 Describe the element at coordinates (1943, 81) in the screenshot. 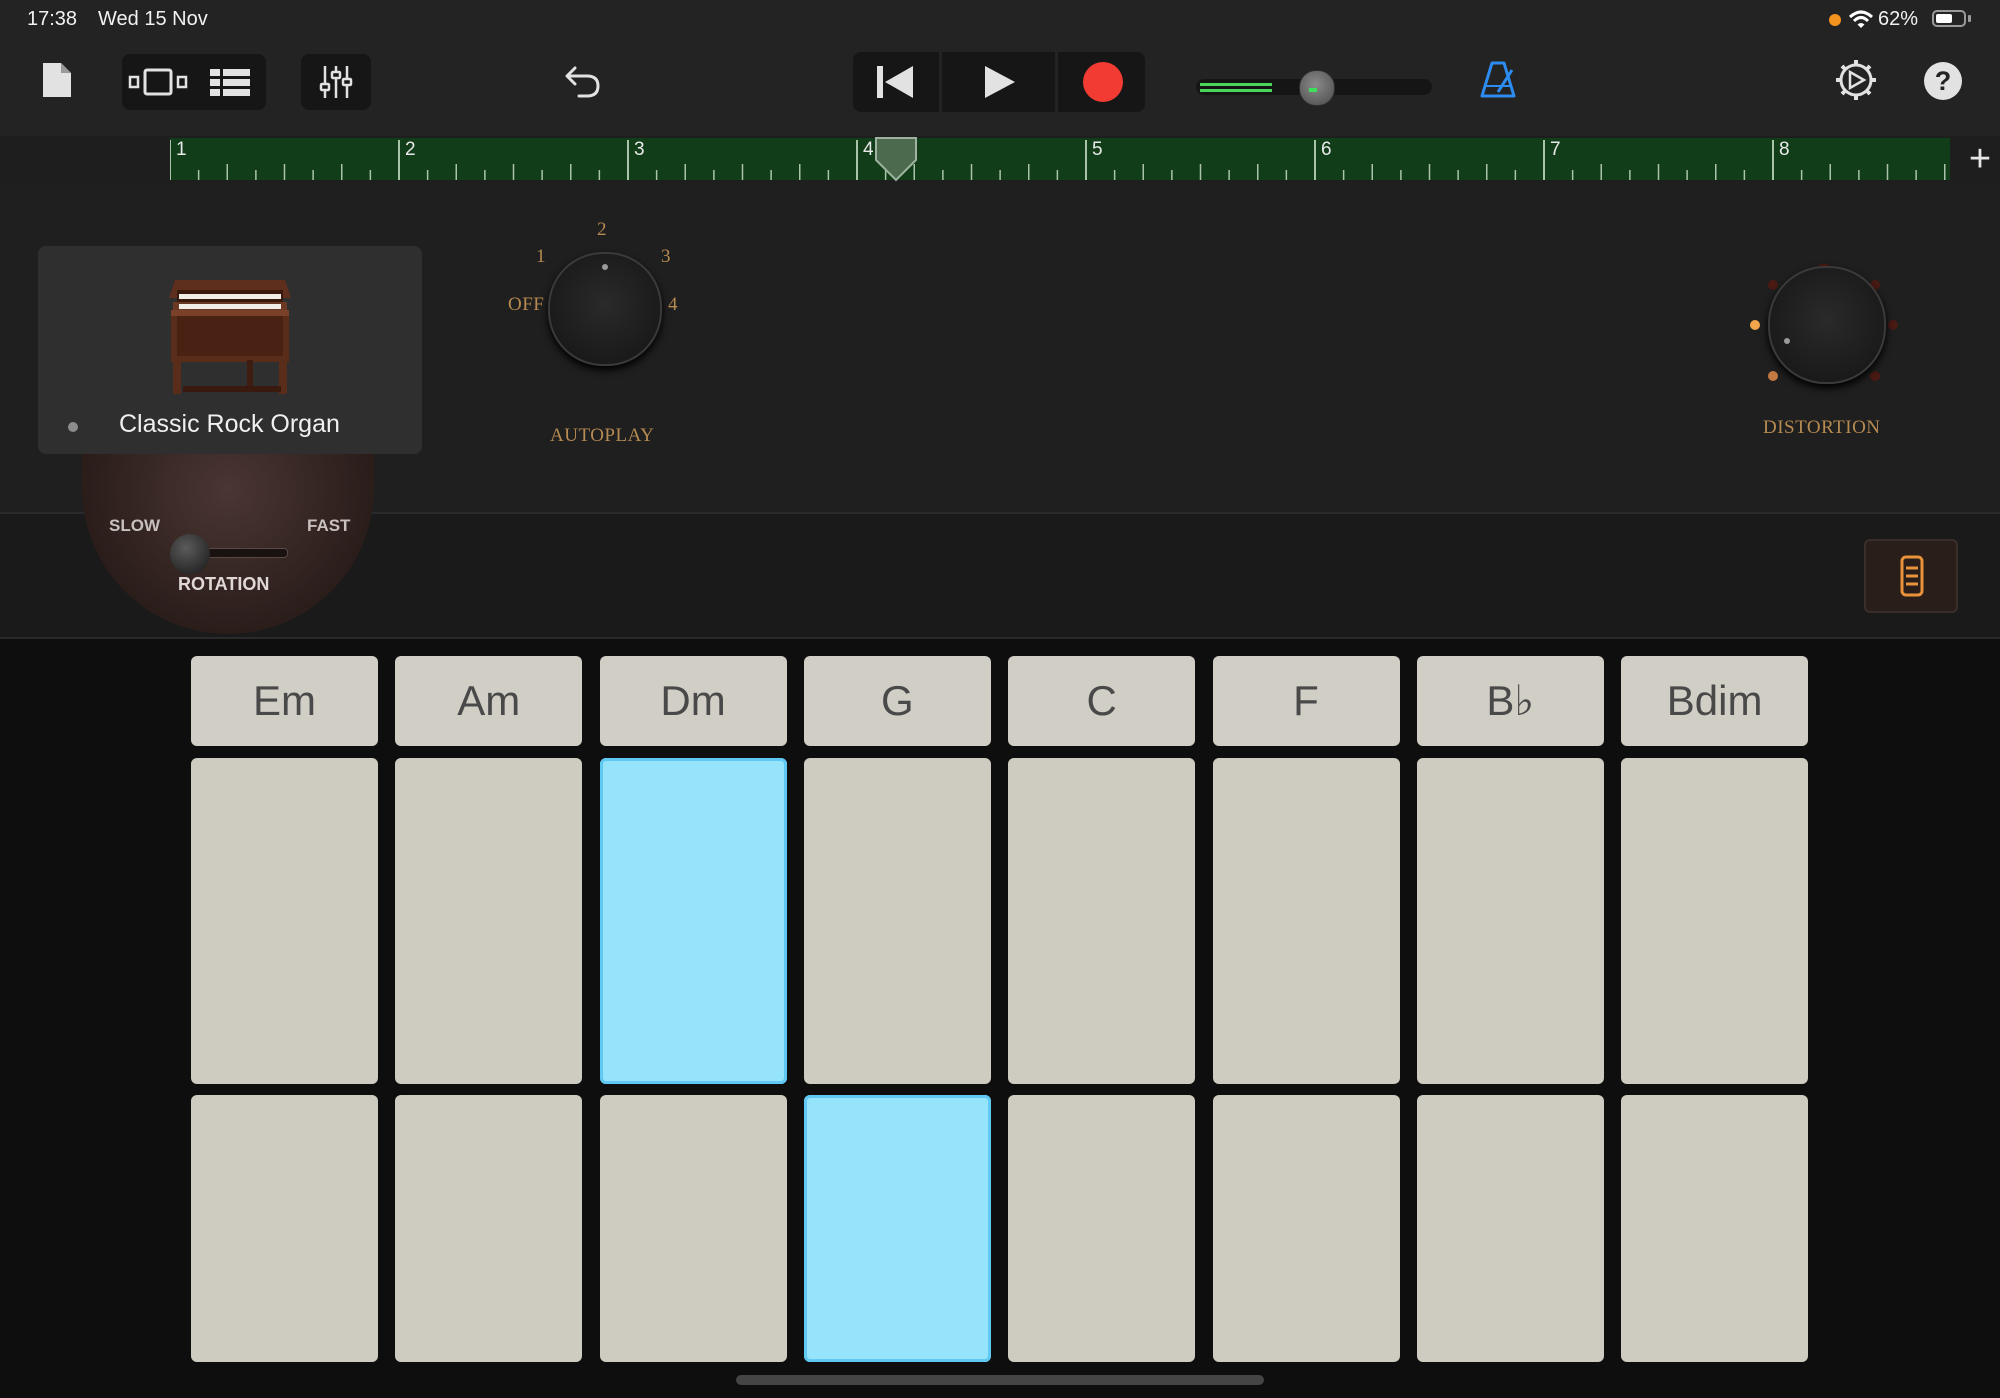

I see `help-icon: ?` at that location.